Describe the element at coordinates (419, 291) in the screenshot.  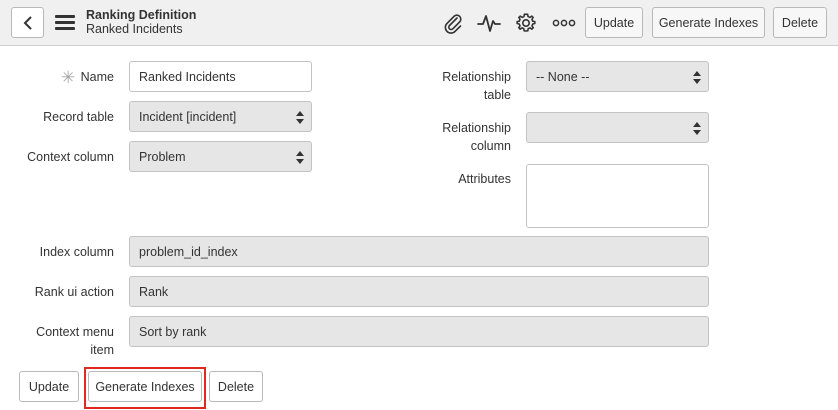
I see `rank-ui-action-field: Rank` at that location.